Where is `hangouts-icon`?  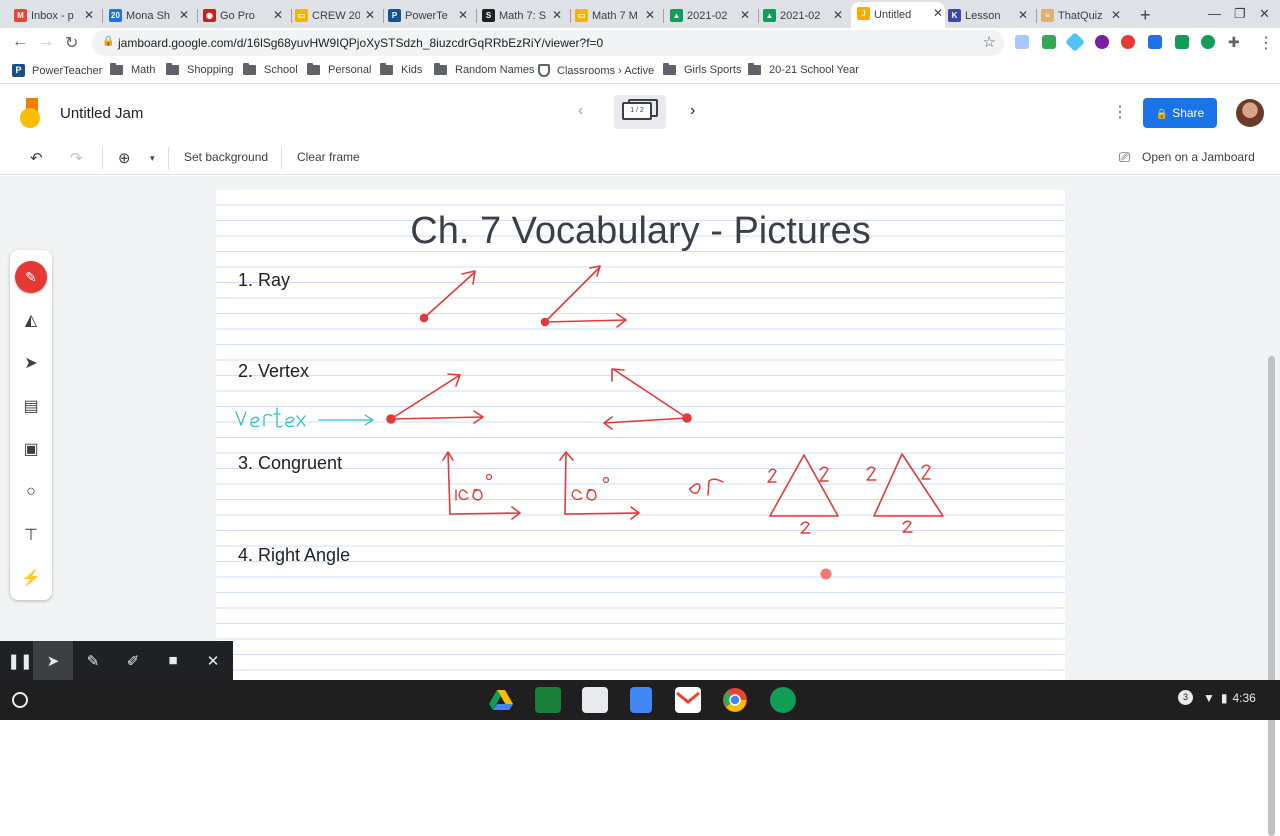
hangouts-icon is located at coordinates (783, 700).